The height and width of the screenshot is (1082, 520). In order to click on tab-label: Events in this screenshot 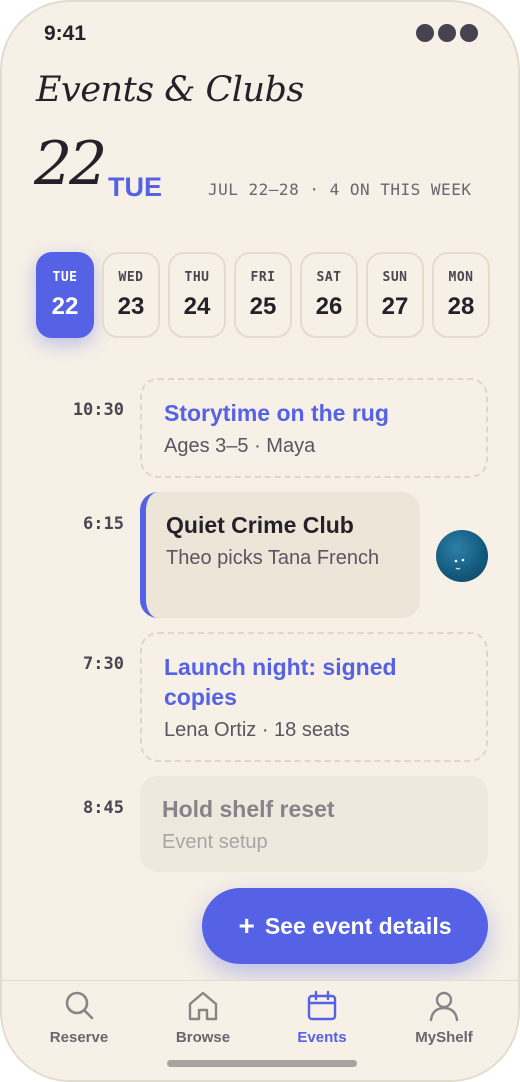, I will do `click(322, 1037)`.